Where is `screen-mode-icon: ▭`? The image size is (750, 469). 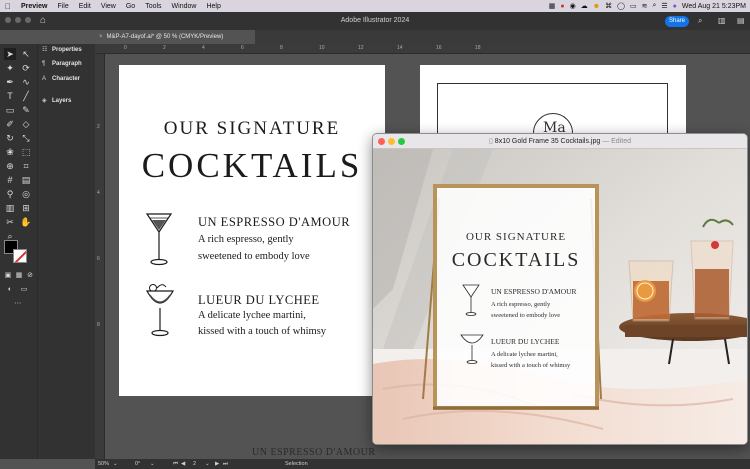 screen-mode-icon: ▭ is located at coordinates (24, 290).